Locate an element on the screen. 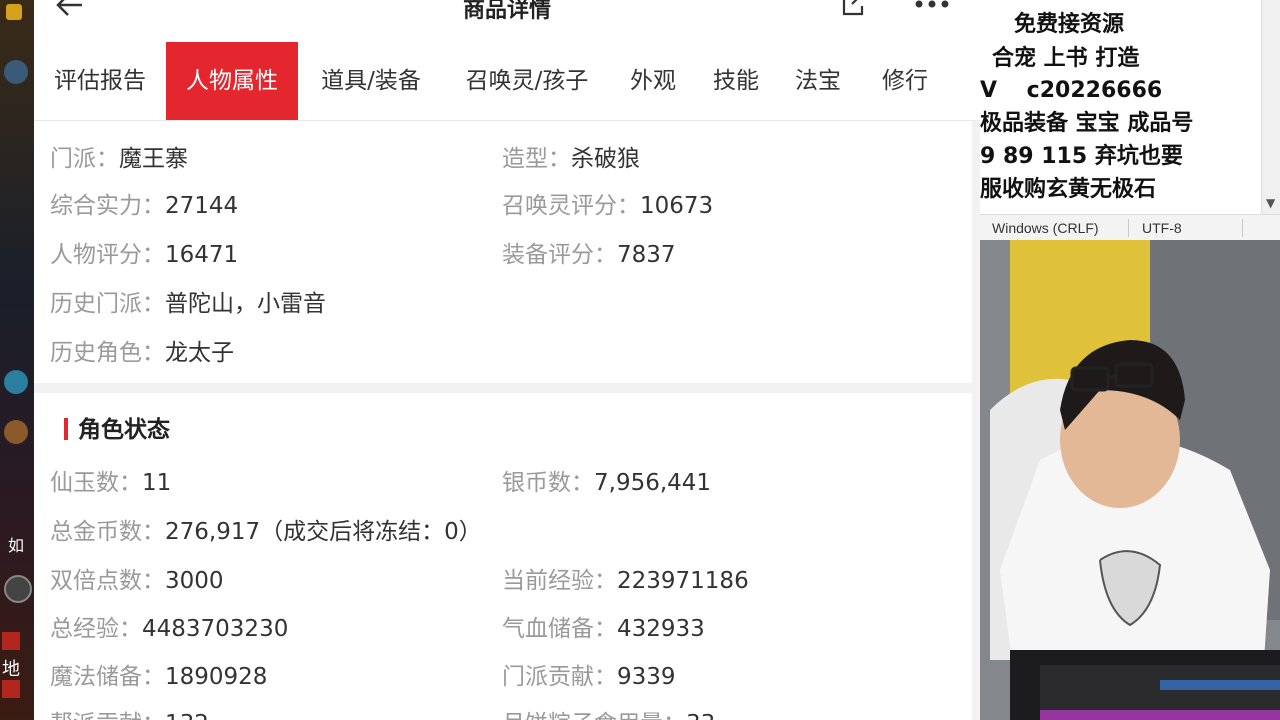 The width and height of the screenshot is (1280, 720). game-icon is located at coordinates (14, 12).